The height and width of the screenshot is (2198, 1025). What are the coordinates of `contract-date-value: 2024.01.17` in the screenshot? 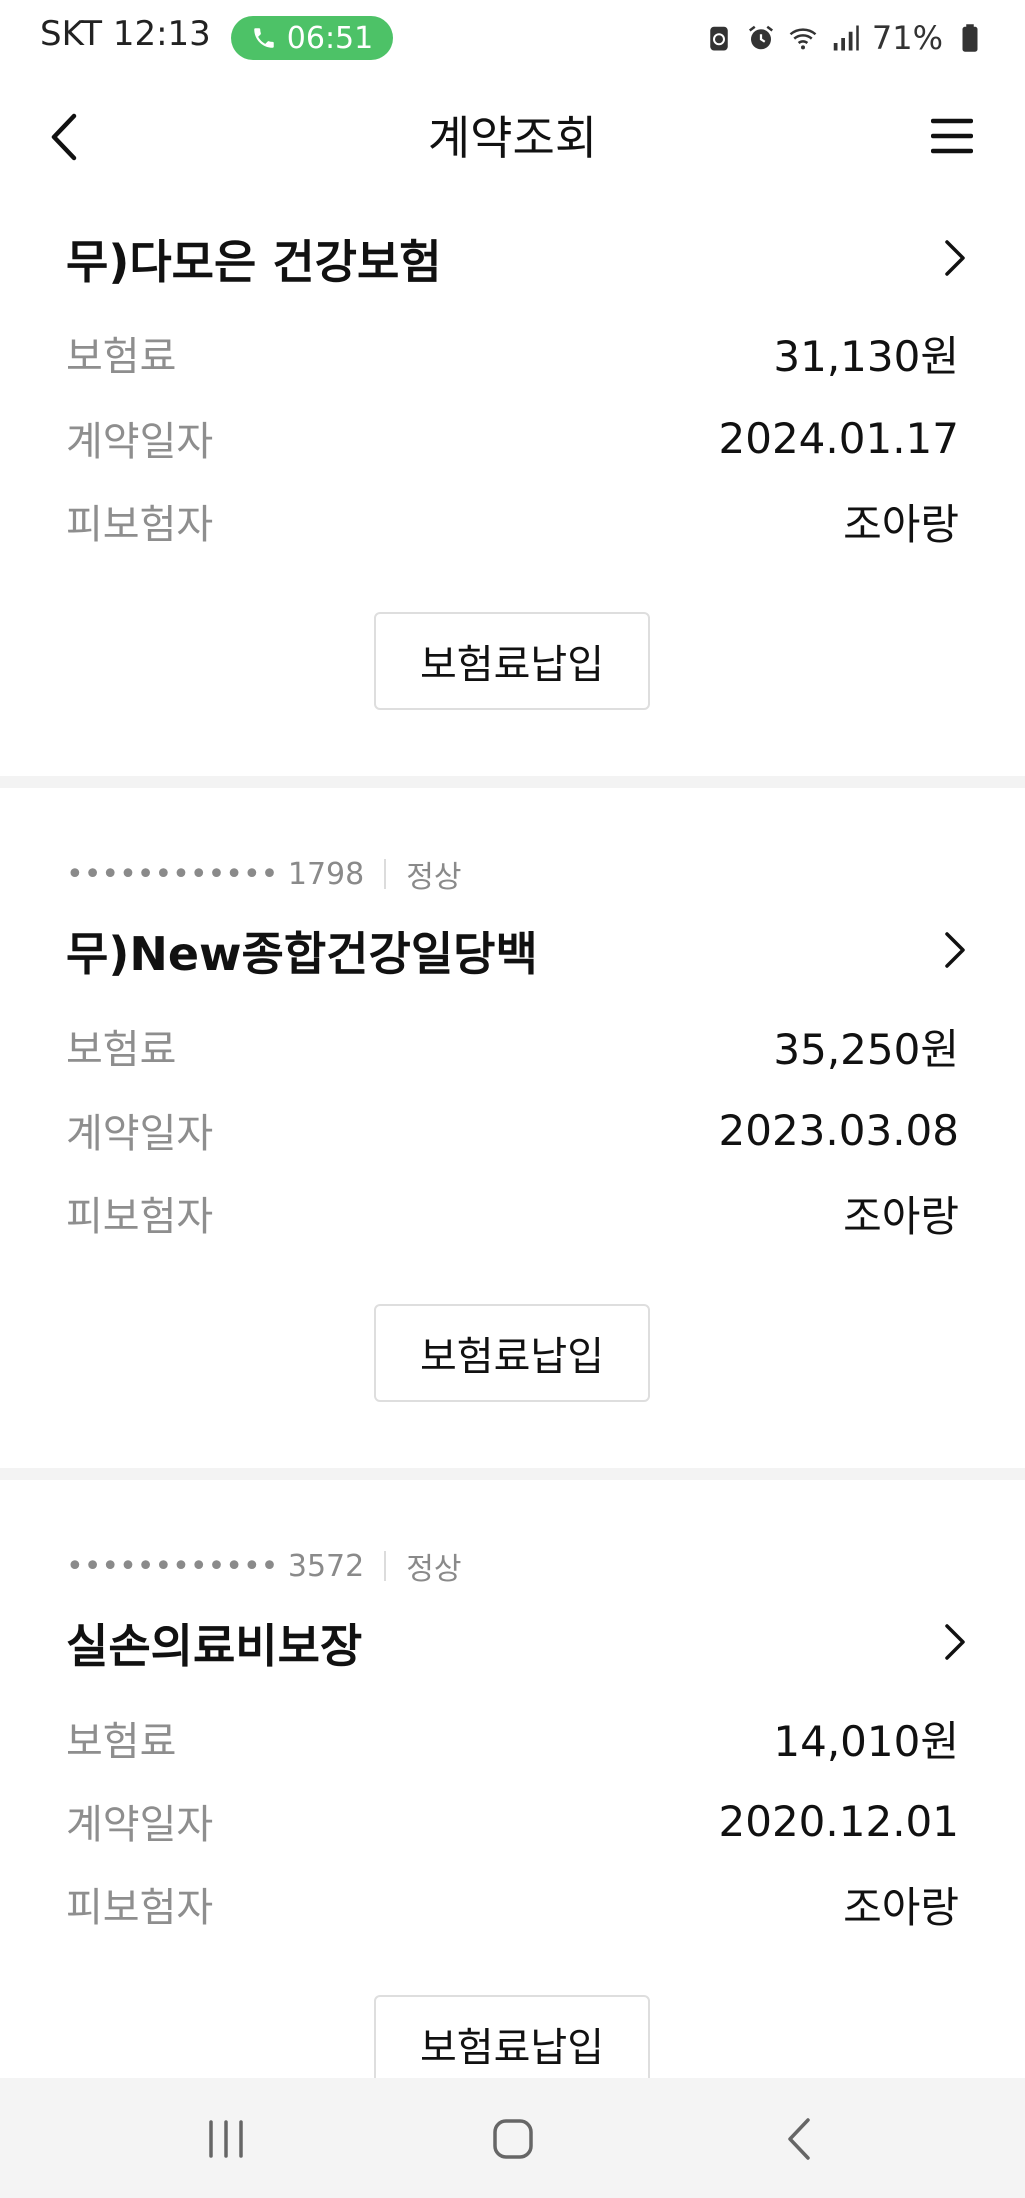 It's located at (838, 438).